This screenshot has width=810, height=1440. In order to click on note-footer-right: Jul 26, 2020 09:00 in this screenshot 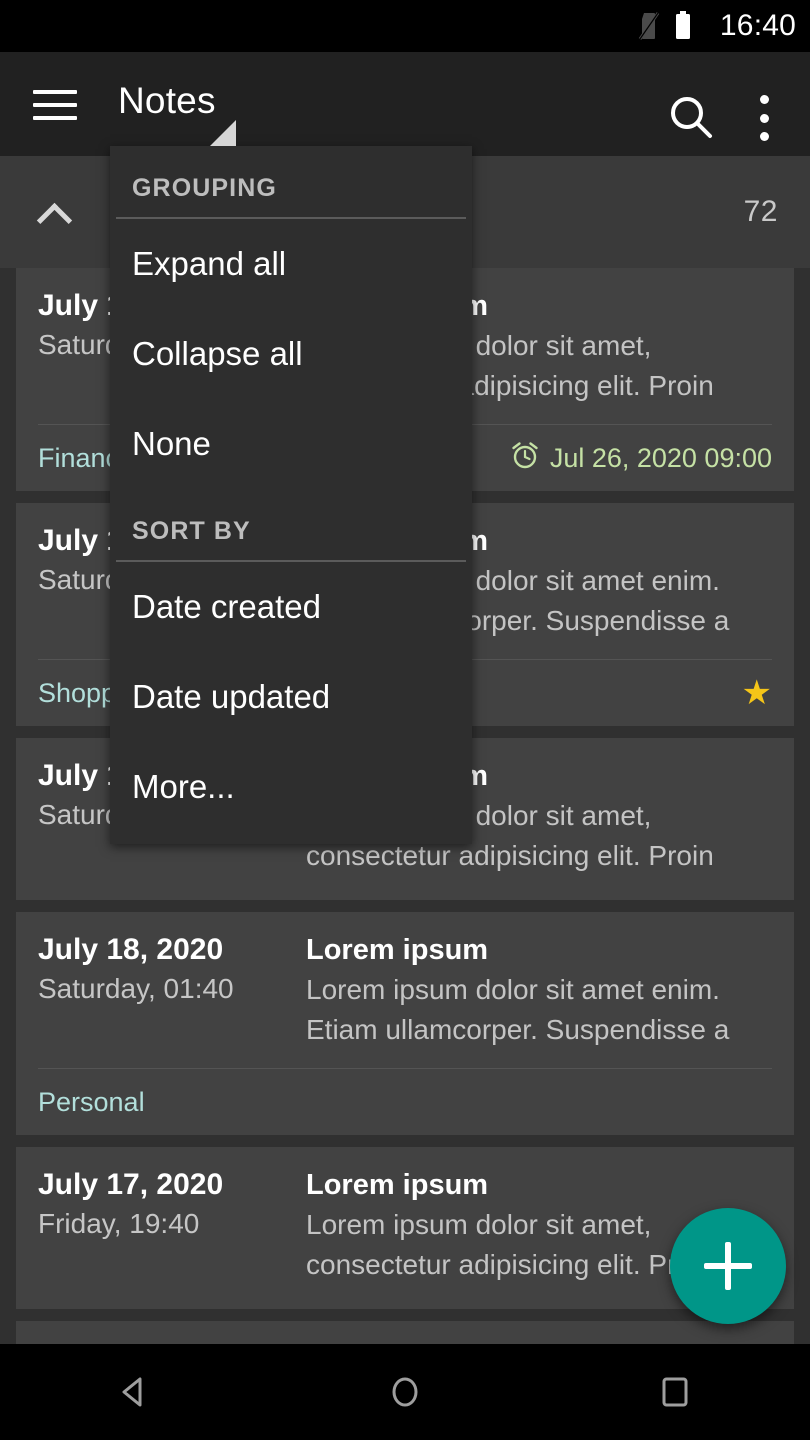, I will do `click(641, 458)`.